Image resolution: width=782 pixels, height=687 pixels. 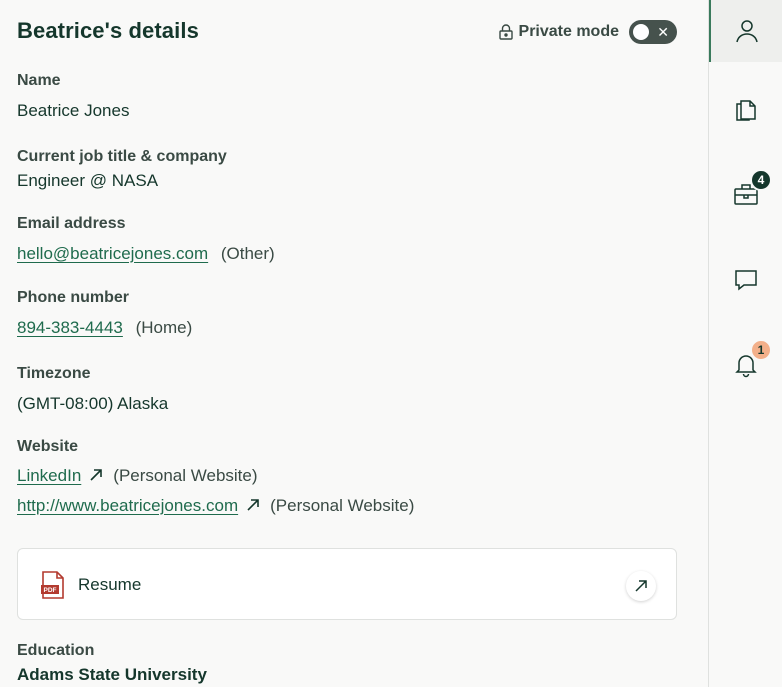 I want to click on private-mode-control: Private mode ✕, so click(x=587, y=32).